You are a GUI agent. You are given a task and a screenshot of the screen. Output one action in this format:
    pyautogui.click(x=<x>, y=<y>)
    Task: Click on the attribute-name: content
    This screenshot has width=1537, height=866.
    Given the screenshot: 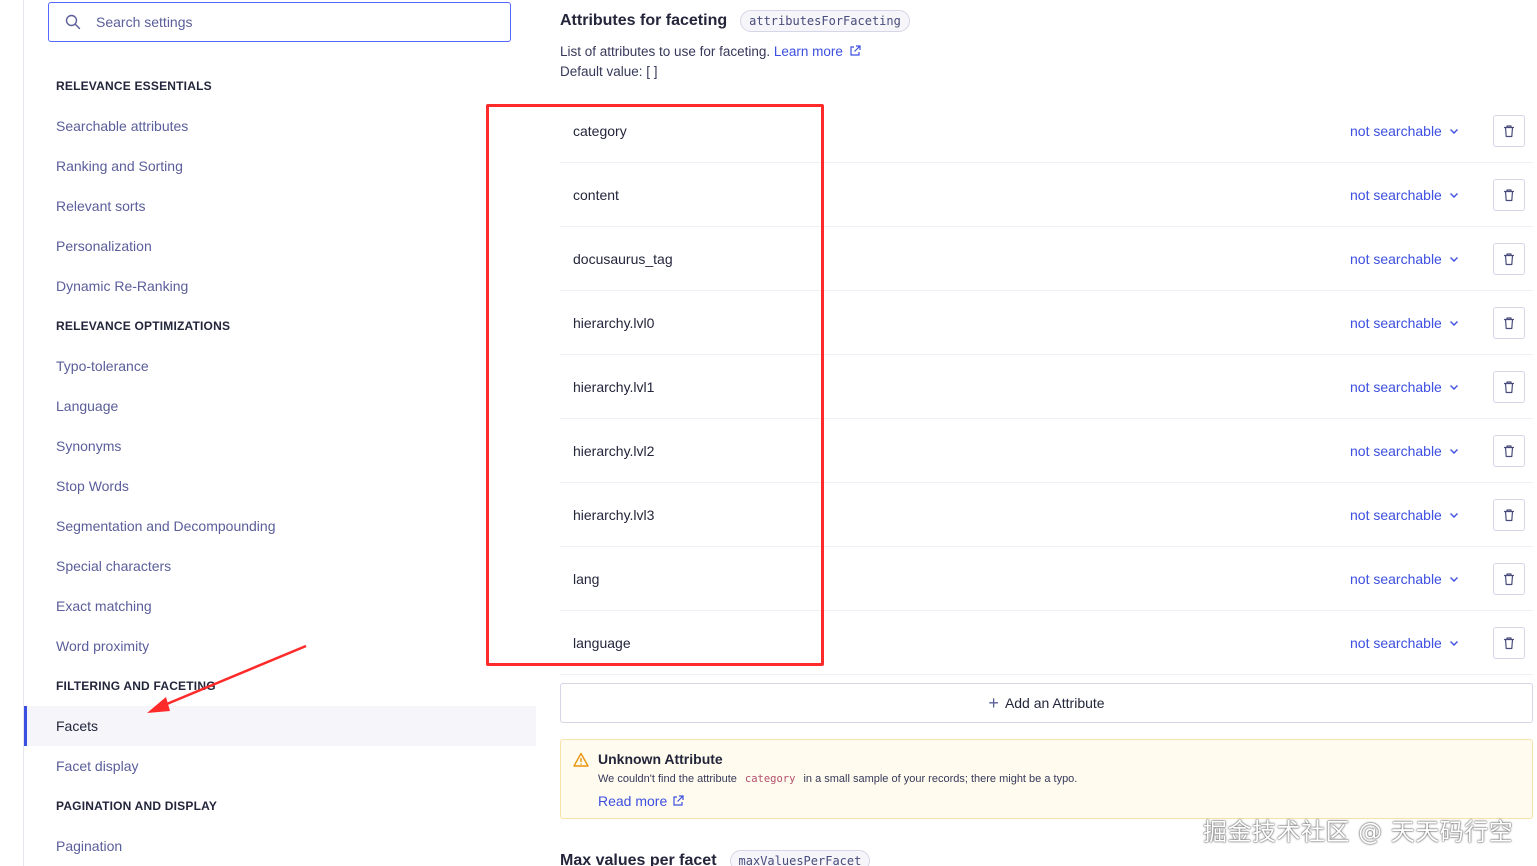 What is the action you would take?
    pyautogui.click(x=596, y=194)
    